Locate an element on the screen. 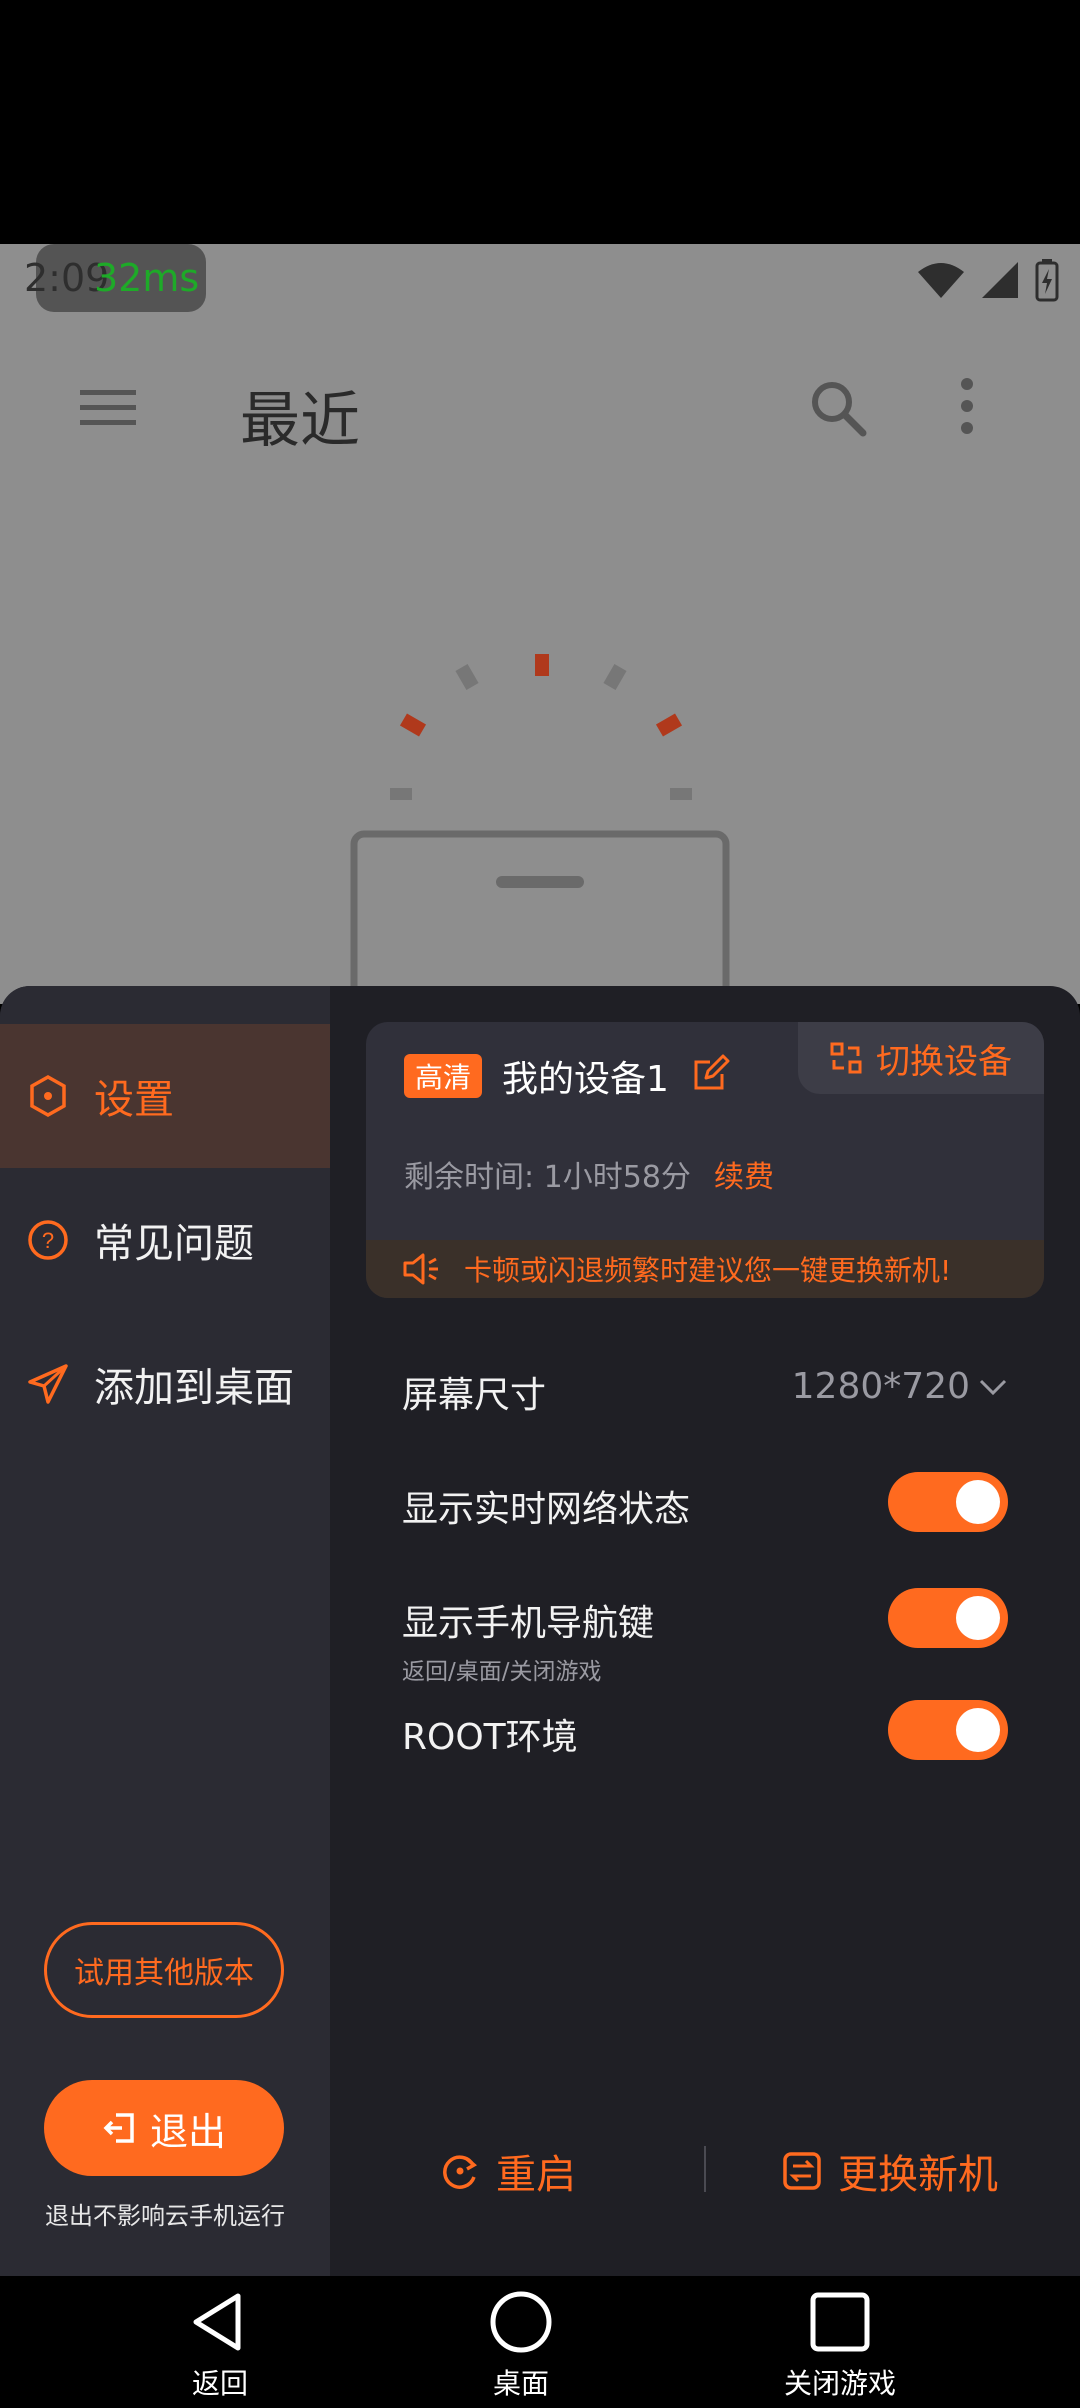  screen-size-label: 屏幕尺寸 is located at coordinates (474, 1395).